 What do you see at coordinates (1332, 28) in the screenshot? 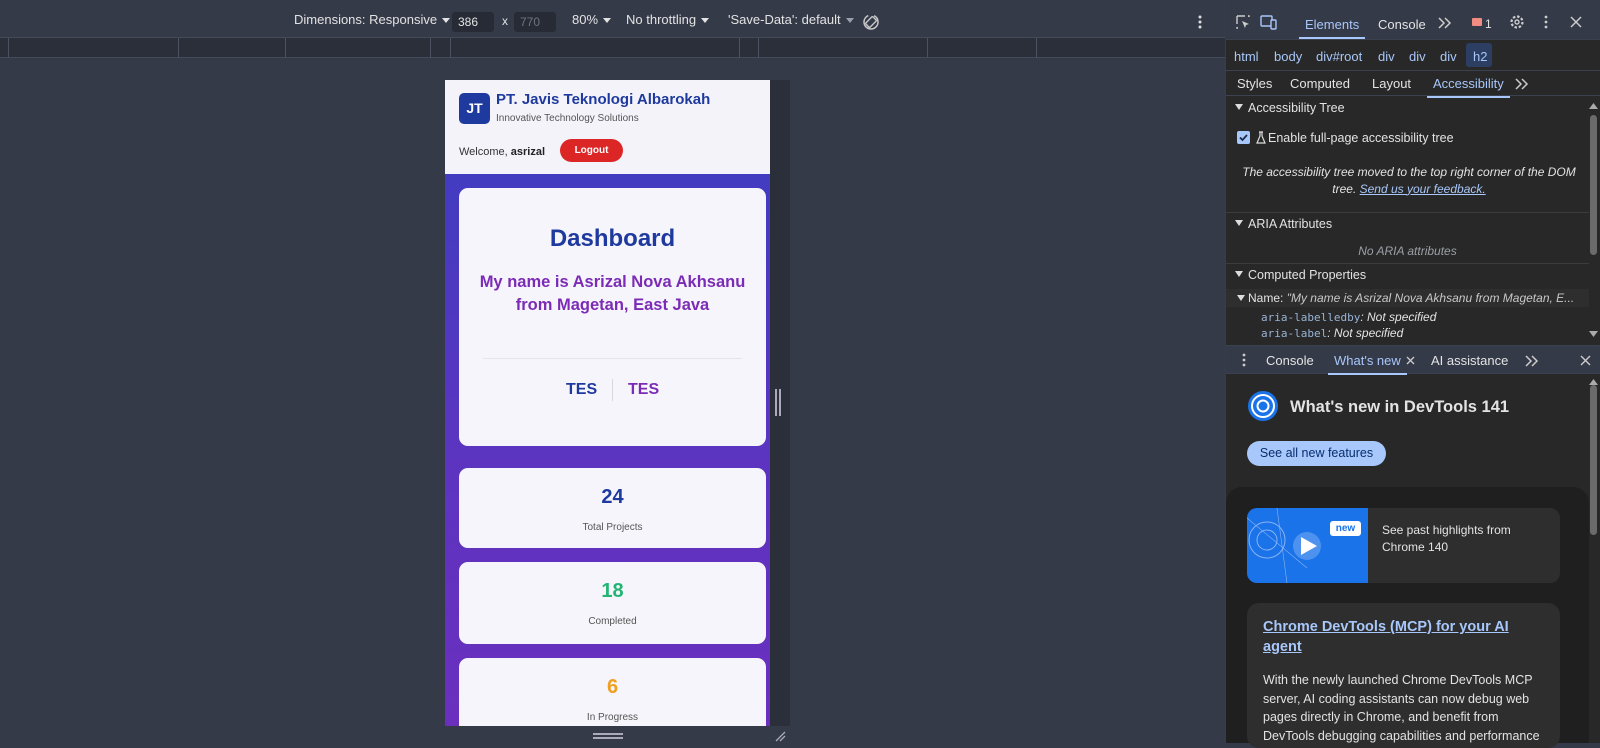
I see `tab-elements: Elements` at bounding box center [1332, 28].